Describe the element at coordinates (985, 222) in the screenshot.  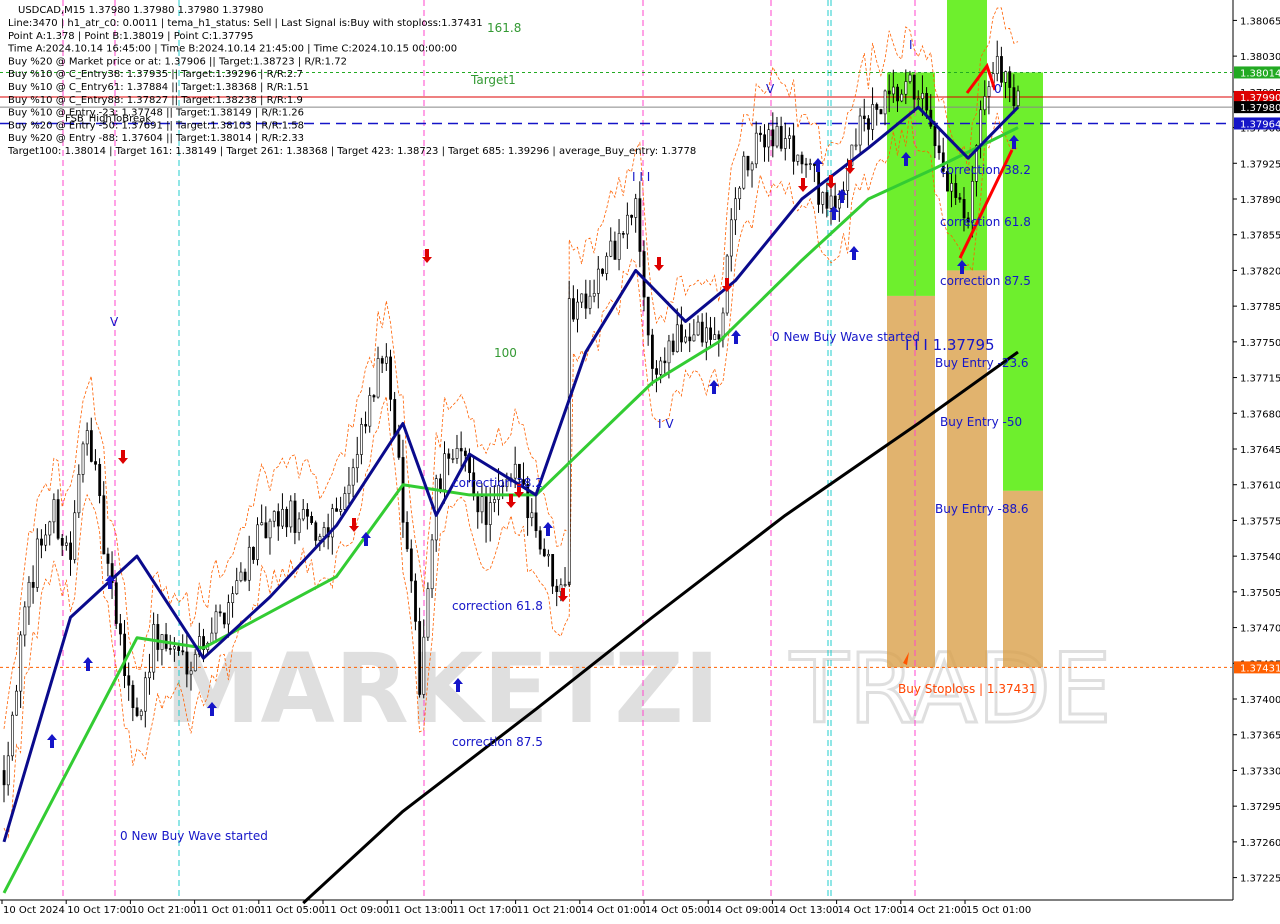
I see `correction-618-label-b: correction 61.8` at that location.